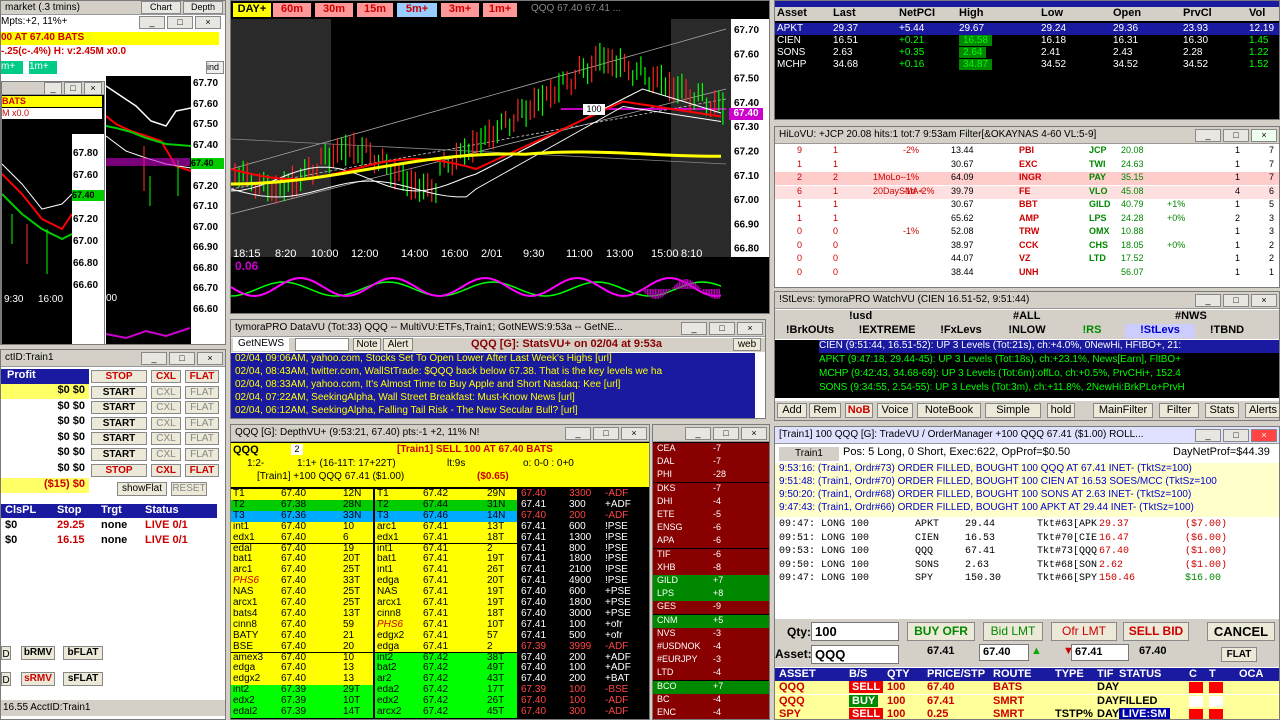  What do you see at coordinates (83, 679) in the screenshot?
I see `sflat-button: sFLAT` at bounding box center [83, 679].